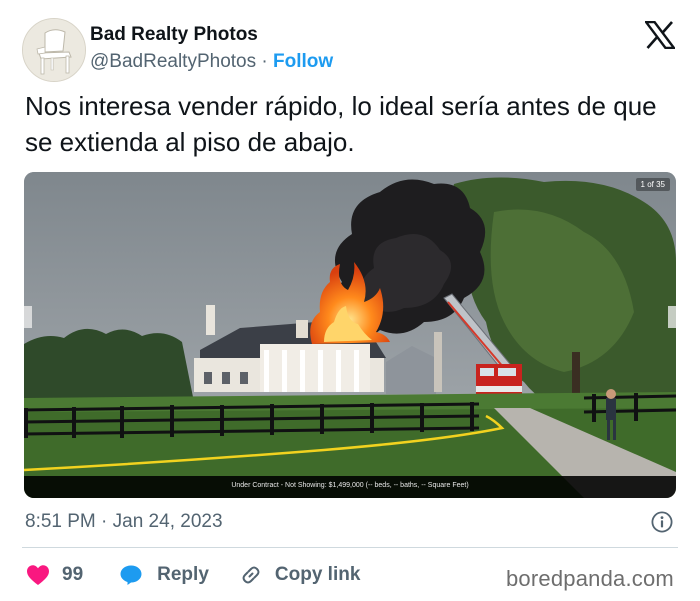 The image size is (700, 601). Describe the element at coordinates (660, 35) in the screenshot. I see `x-logo-icon` at that location.